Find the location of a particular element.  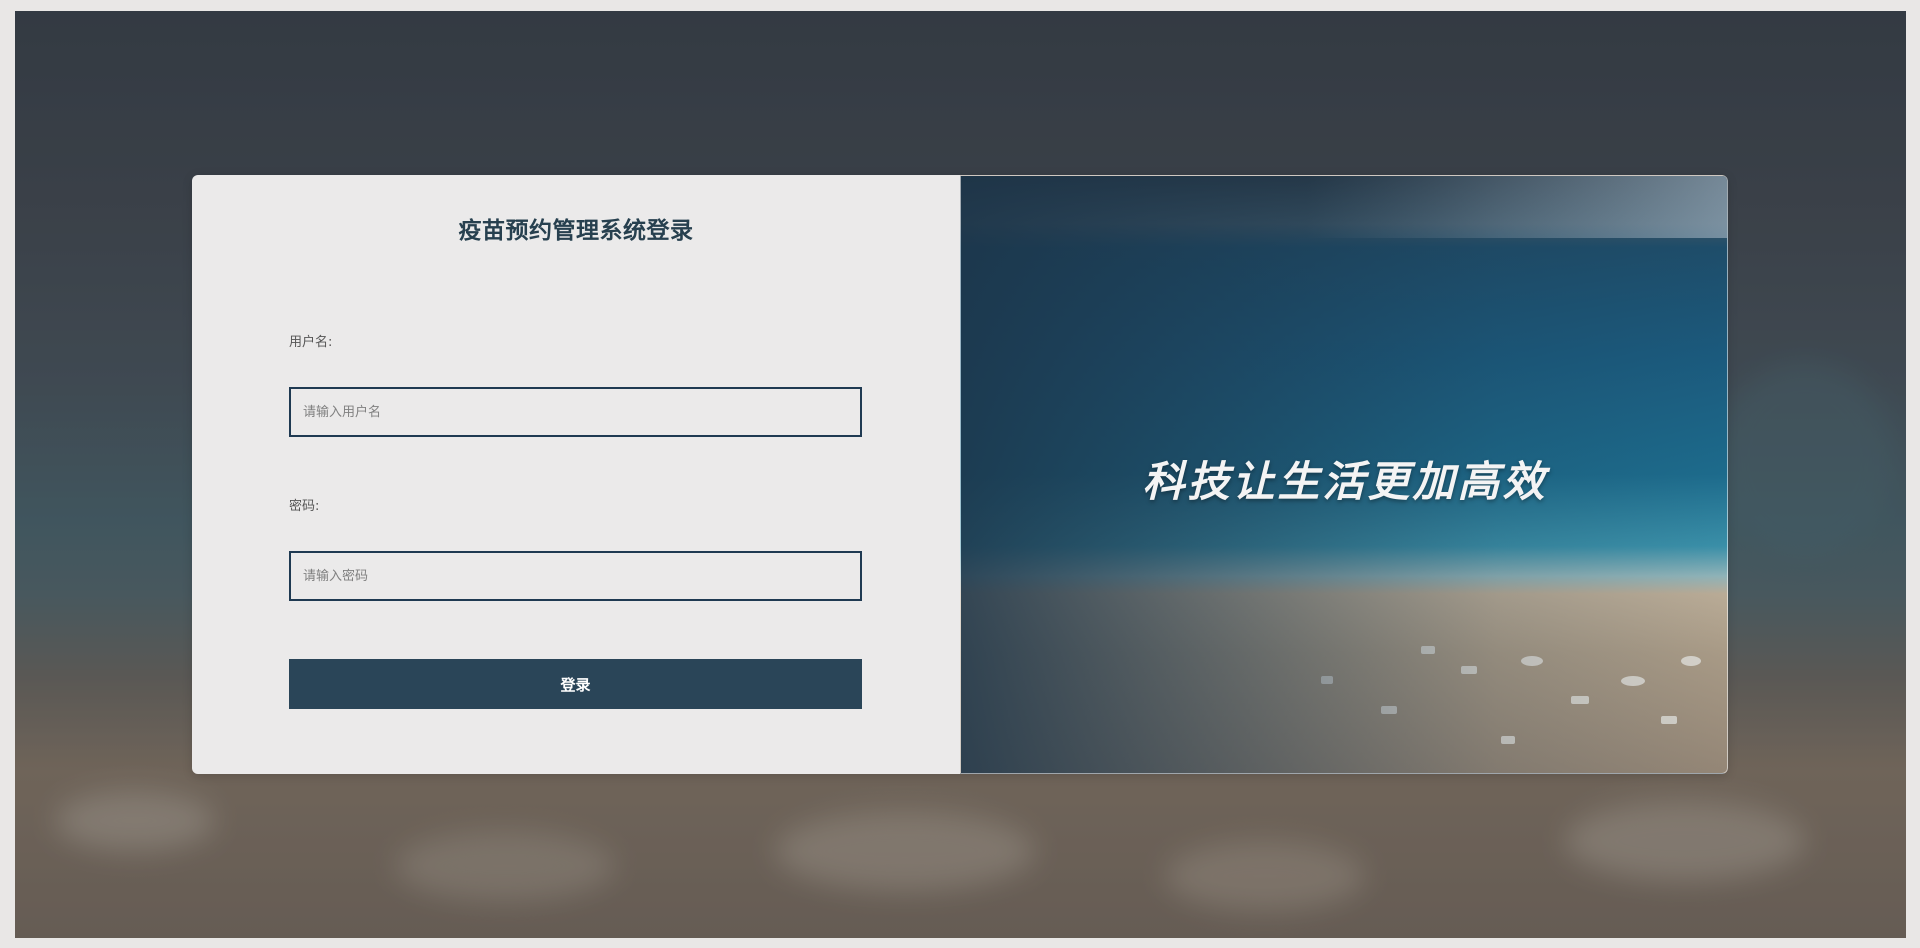

password-label: 密码: is located at coordinates (304, 506).